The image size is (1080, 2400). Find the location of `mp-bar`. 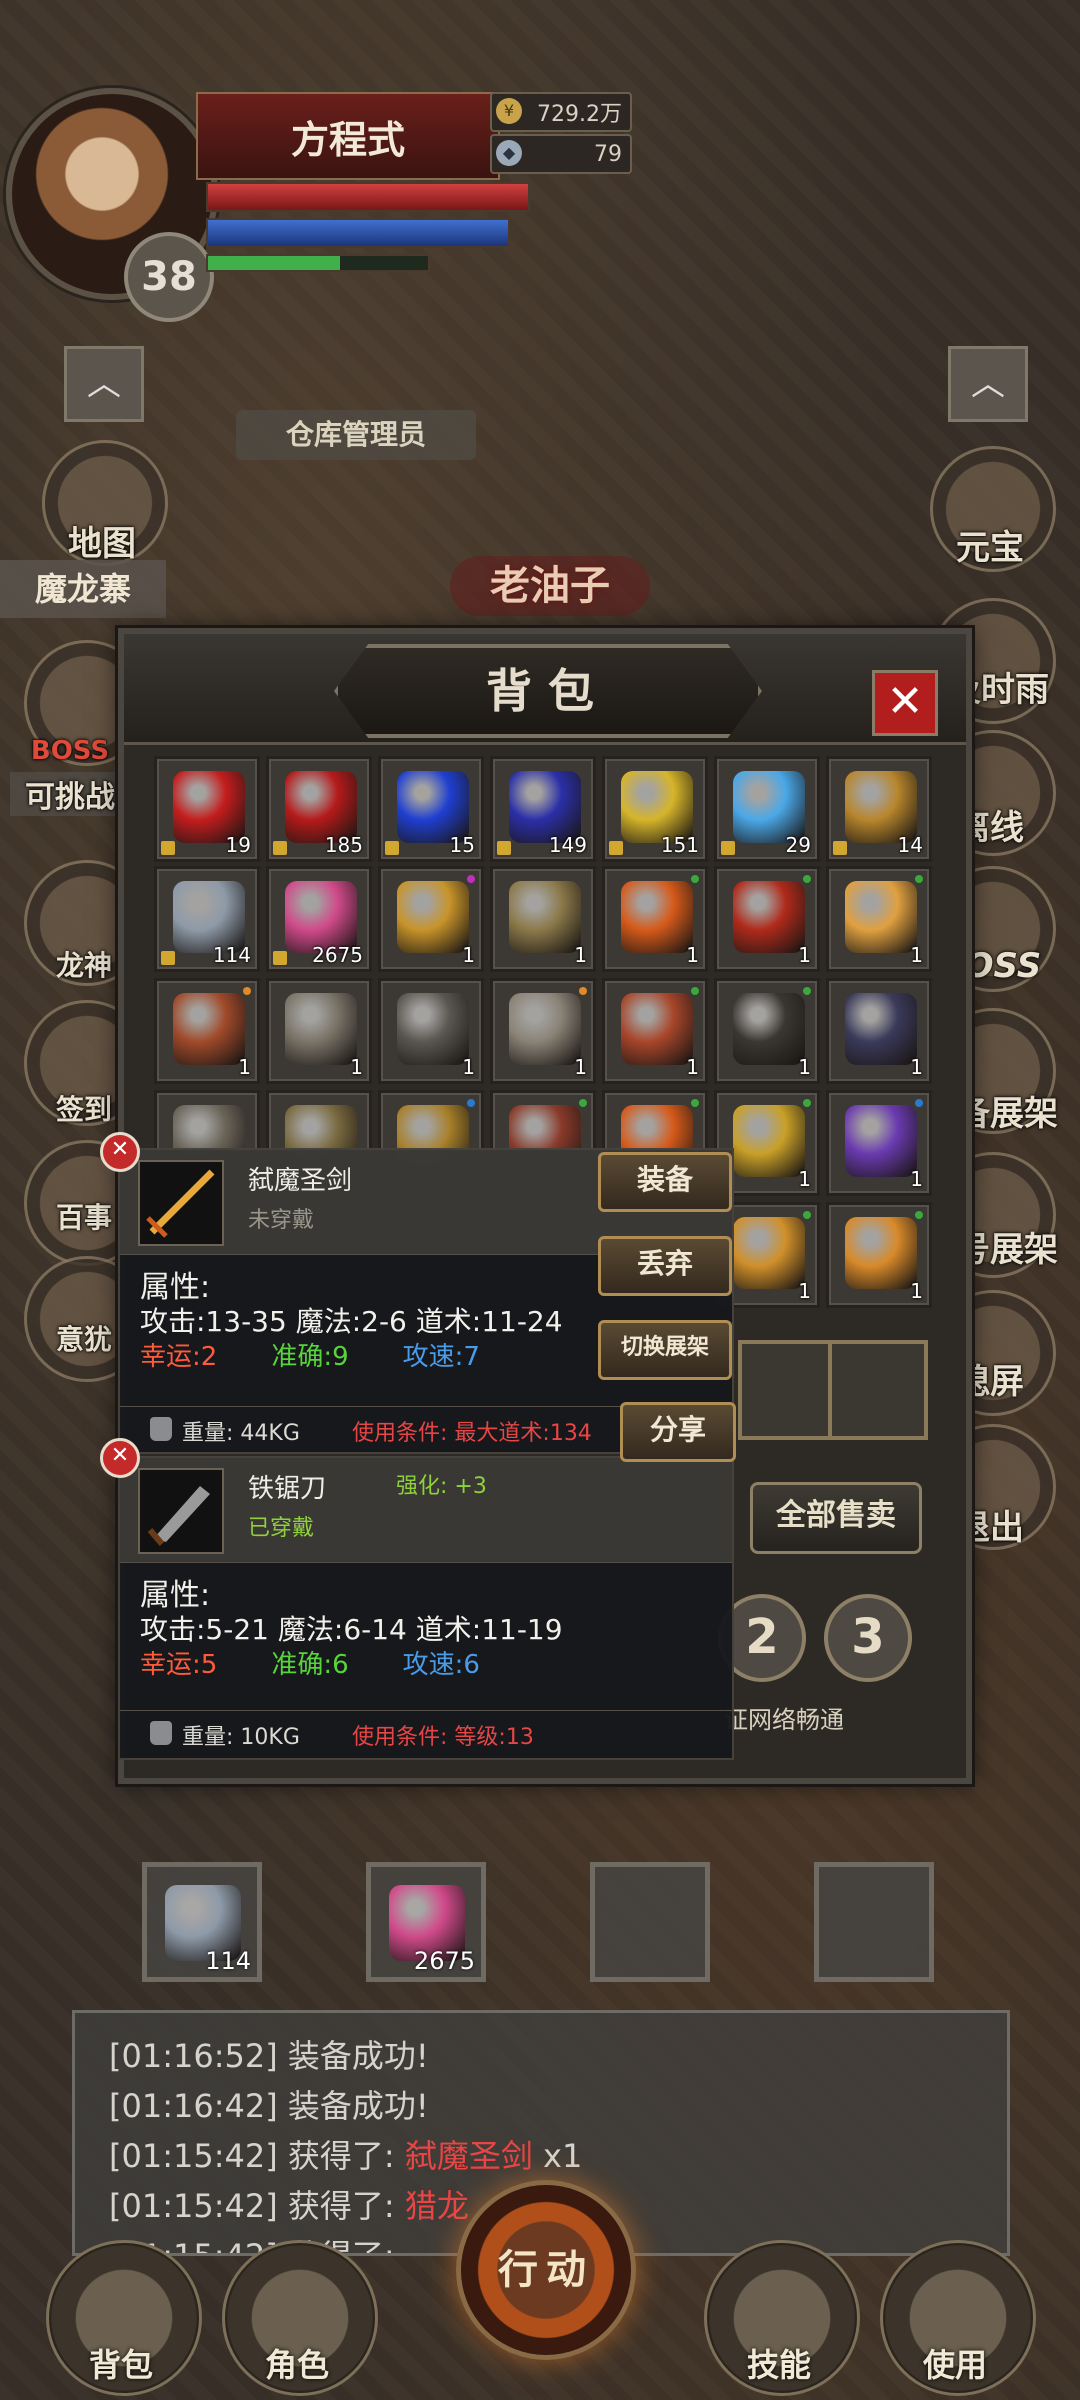

mp-bar is located at coordinates (358, 233).